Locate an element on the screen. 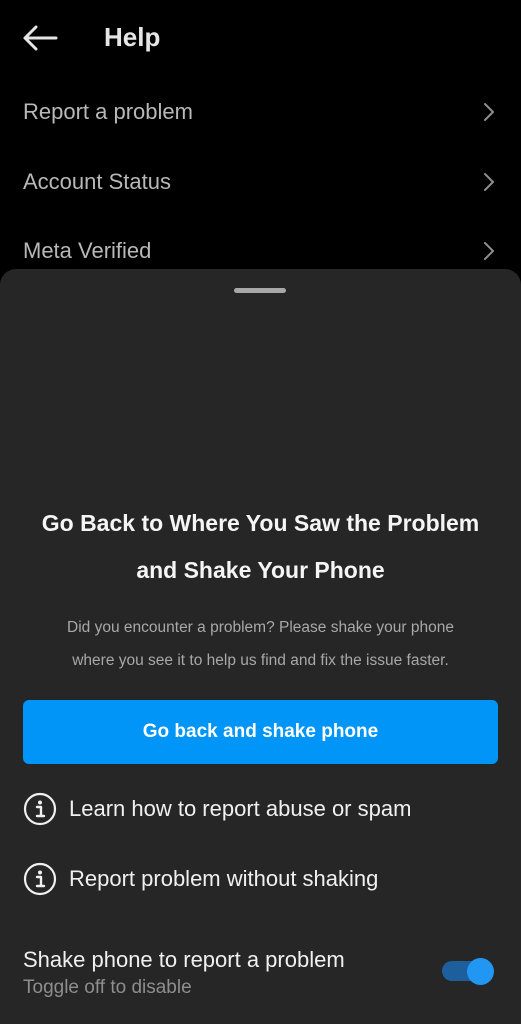 This screenshot has height=1024, width=521. option-label: Report problem without shaking is located at coordinates (224, 878).